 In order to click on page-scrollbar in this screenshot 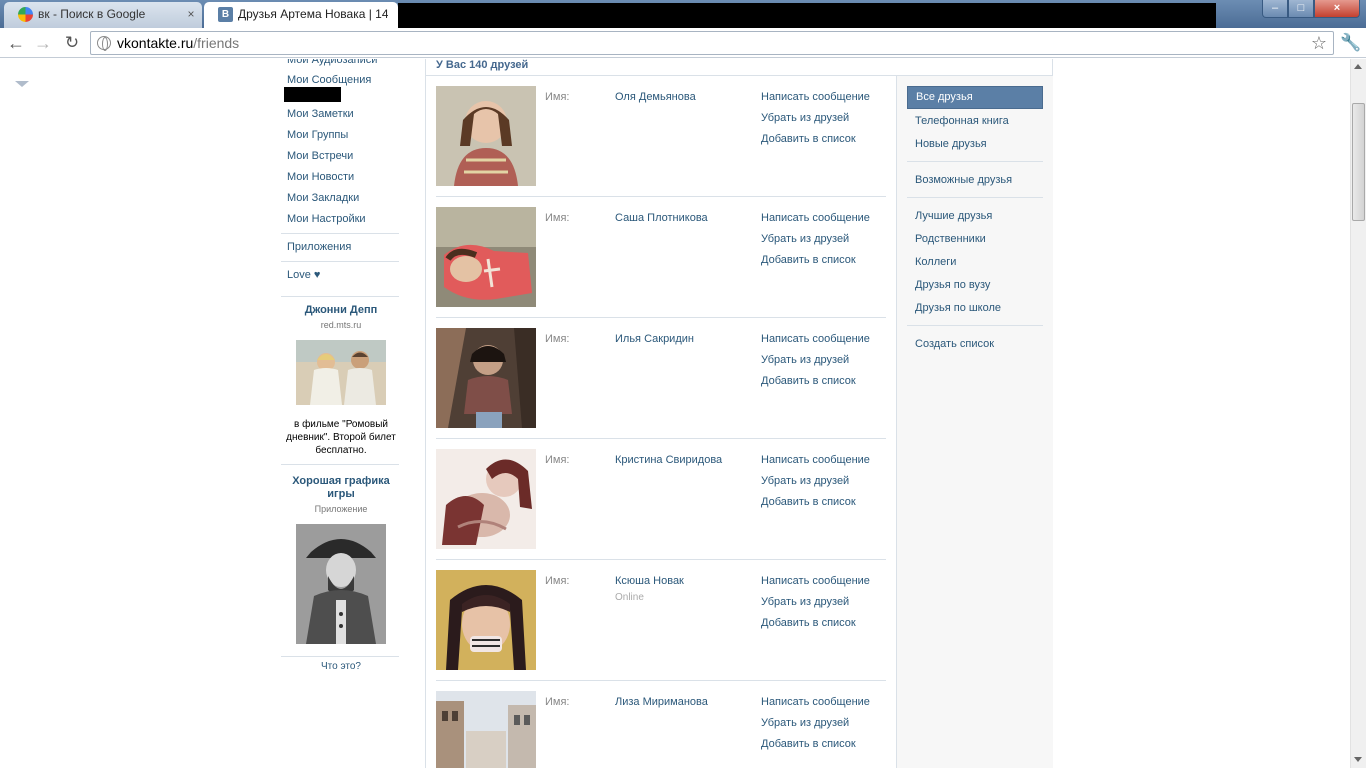, I will do `click(1358, 413)`.